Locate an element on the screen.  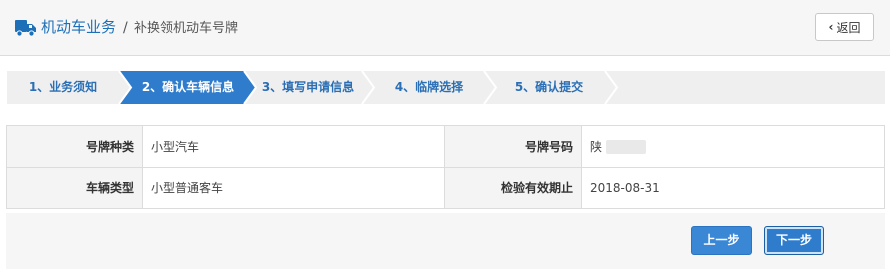
back-button: ‹ 返回 is located at coordinates (844, 27).